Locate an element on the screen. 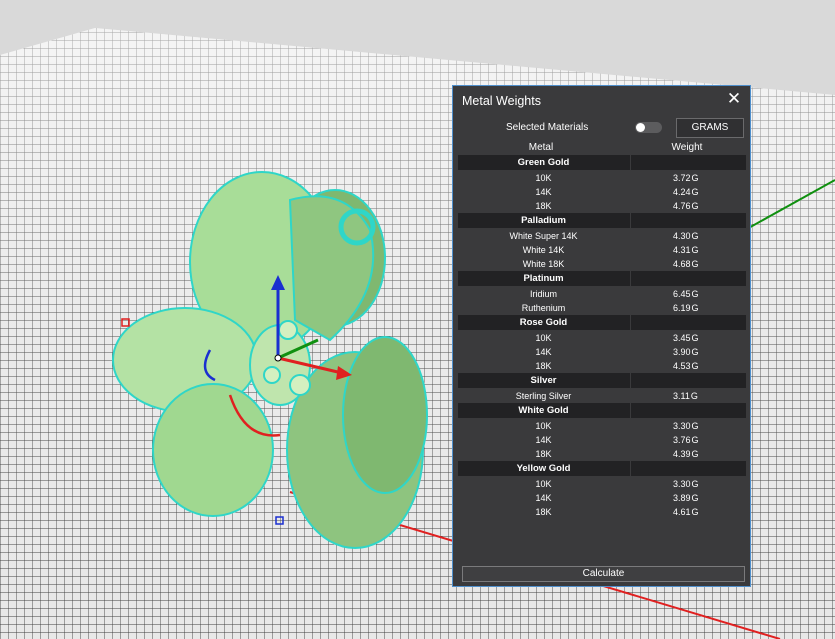 Image resolution: width=835 pixels, height=639 pixels. weight-value: 3.72 is located at coordinates (682, 178).